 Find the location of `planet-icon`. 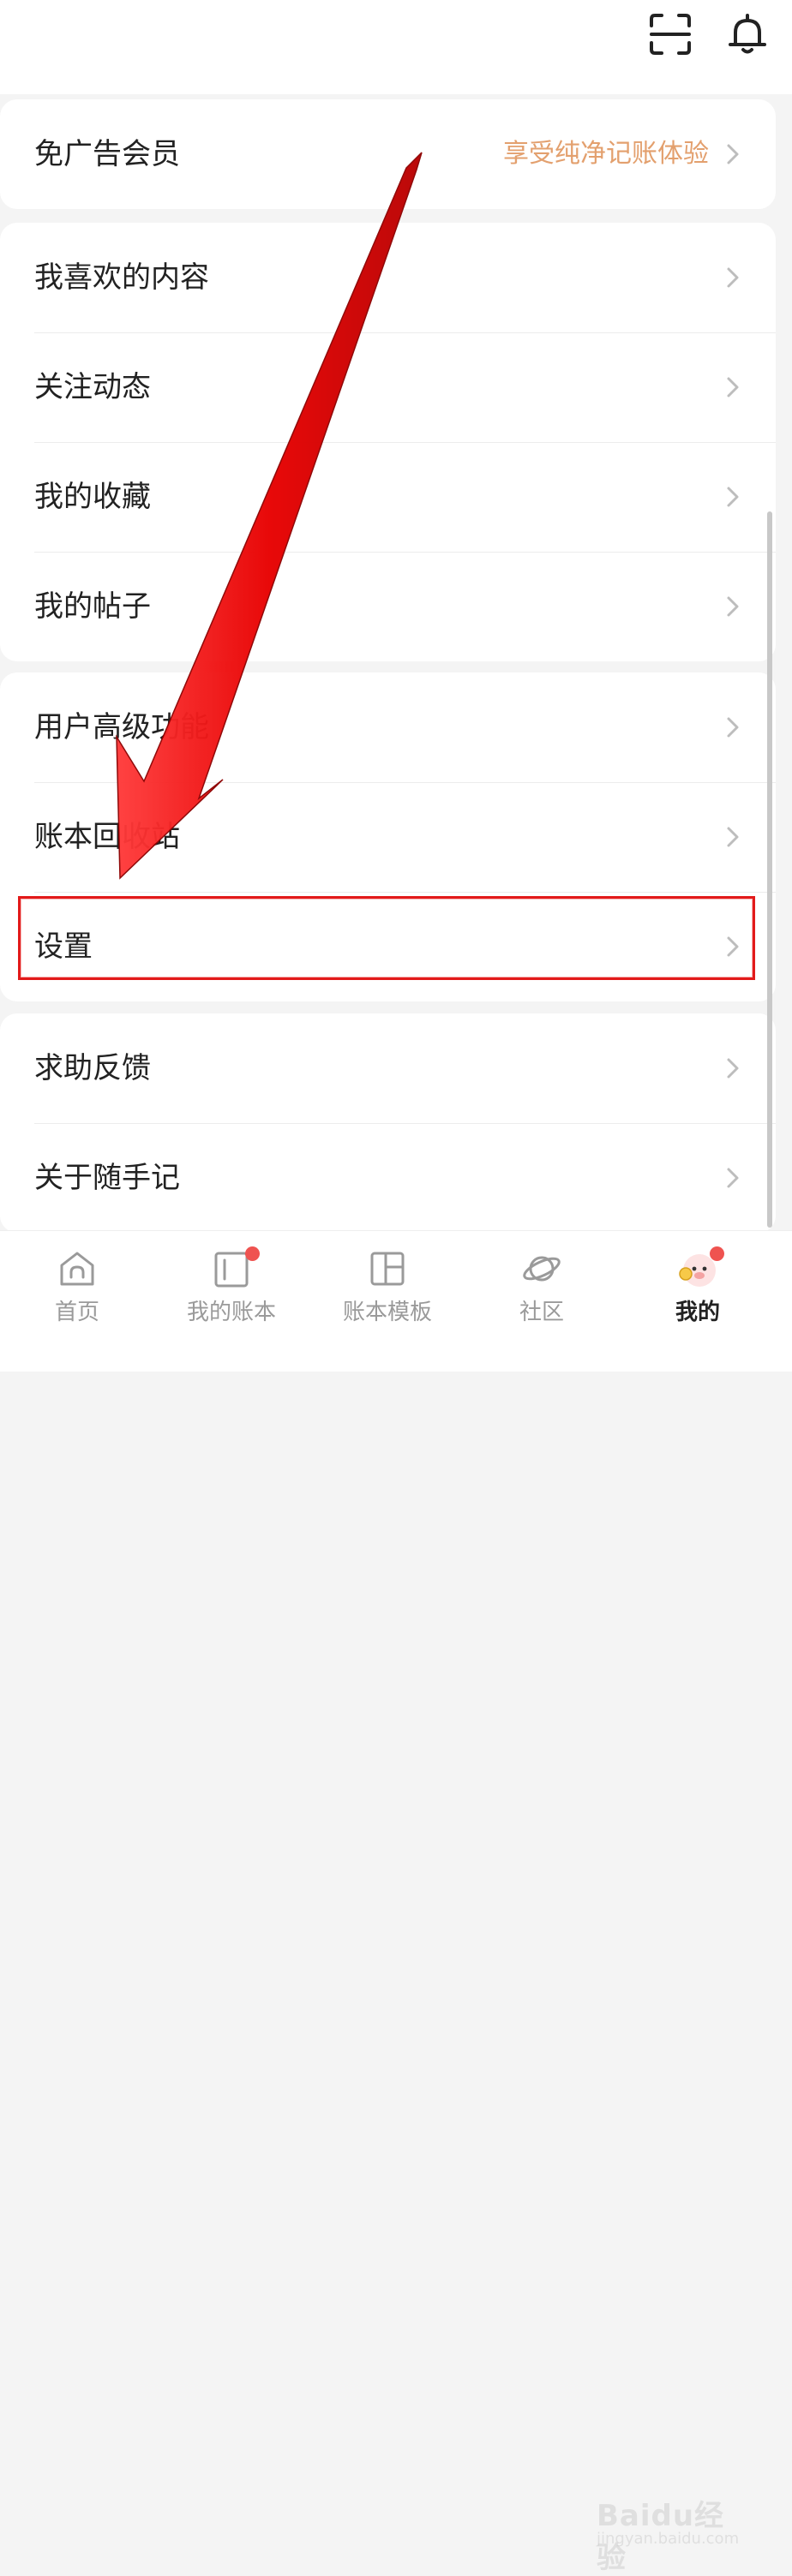

planet-icon is located at coordinates (542, 1269).